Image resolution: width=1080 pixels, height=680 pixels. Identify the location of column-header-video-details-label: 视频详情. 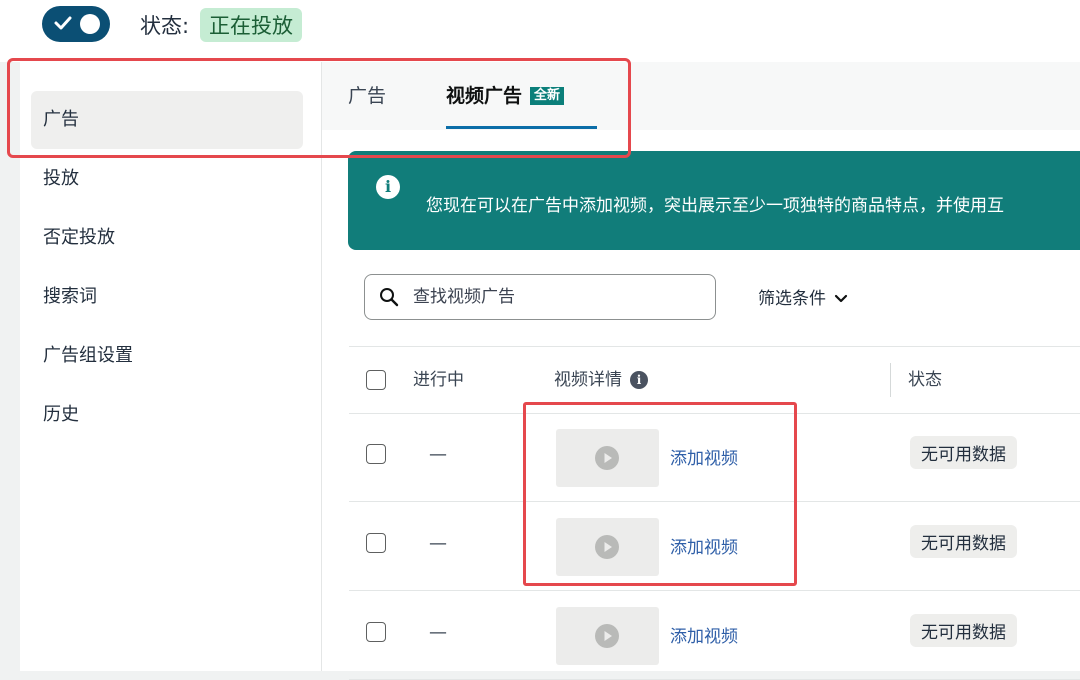
(588, 380).